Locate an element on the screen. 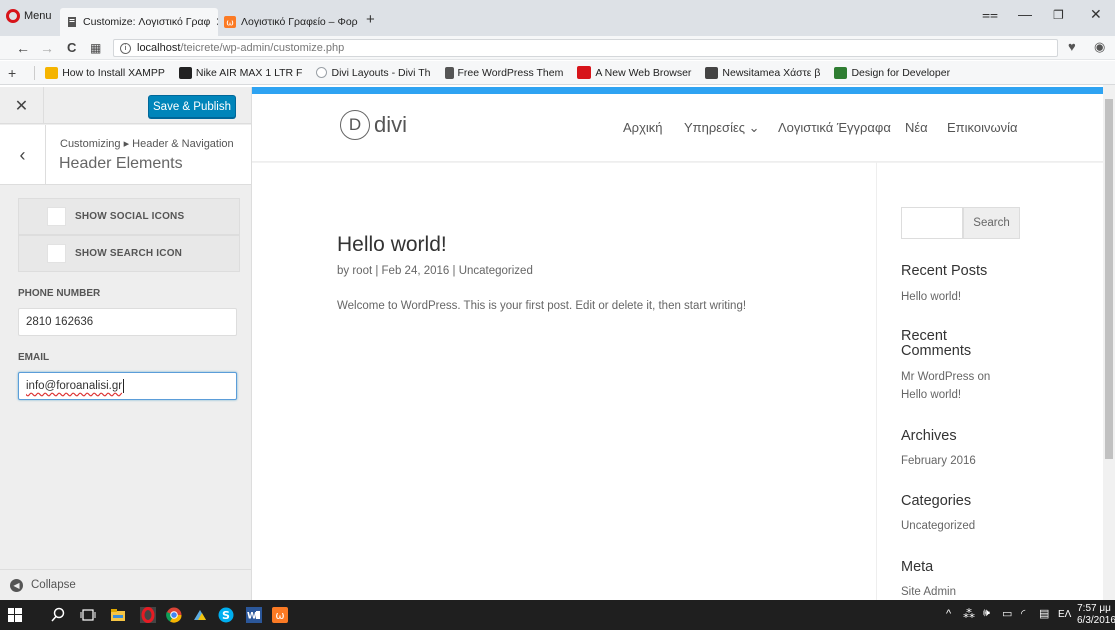  opera-icon is located at coordinates (148, 615).